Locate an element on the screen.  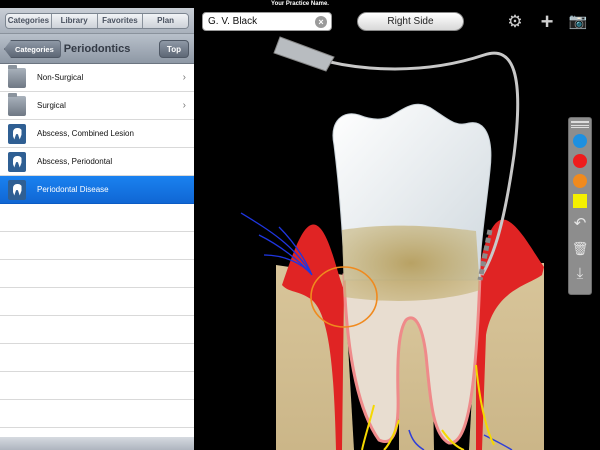
probe-handle is located at coordinates (304, 54).